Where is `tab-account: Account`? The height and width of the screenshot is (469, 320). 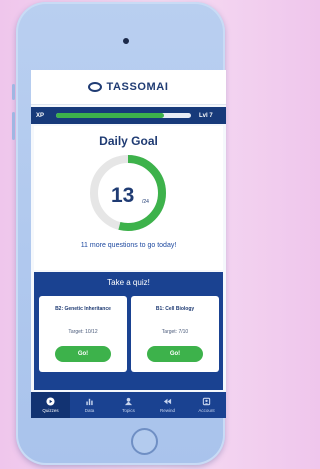
tab-account: Account is located at coordinates (206, 405).